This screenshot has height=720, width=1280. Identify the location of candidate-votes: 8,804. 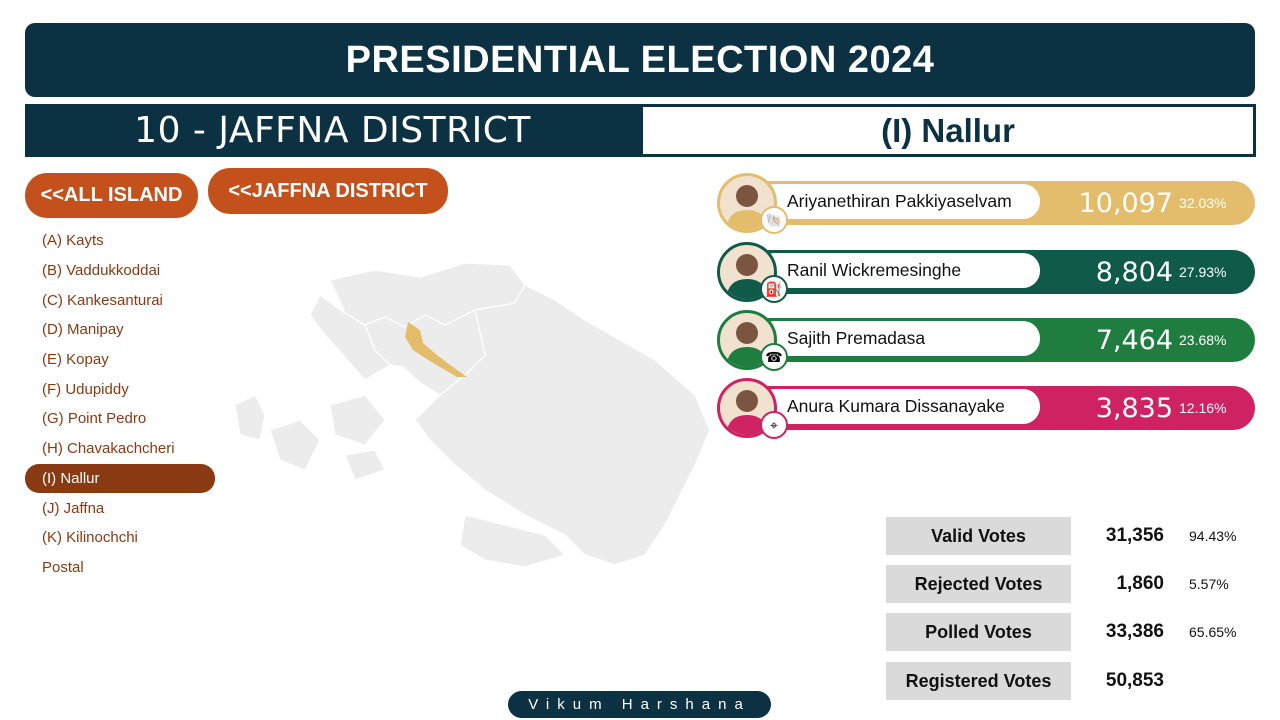
(1134, 272).